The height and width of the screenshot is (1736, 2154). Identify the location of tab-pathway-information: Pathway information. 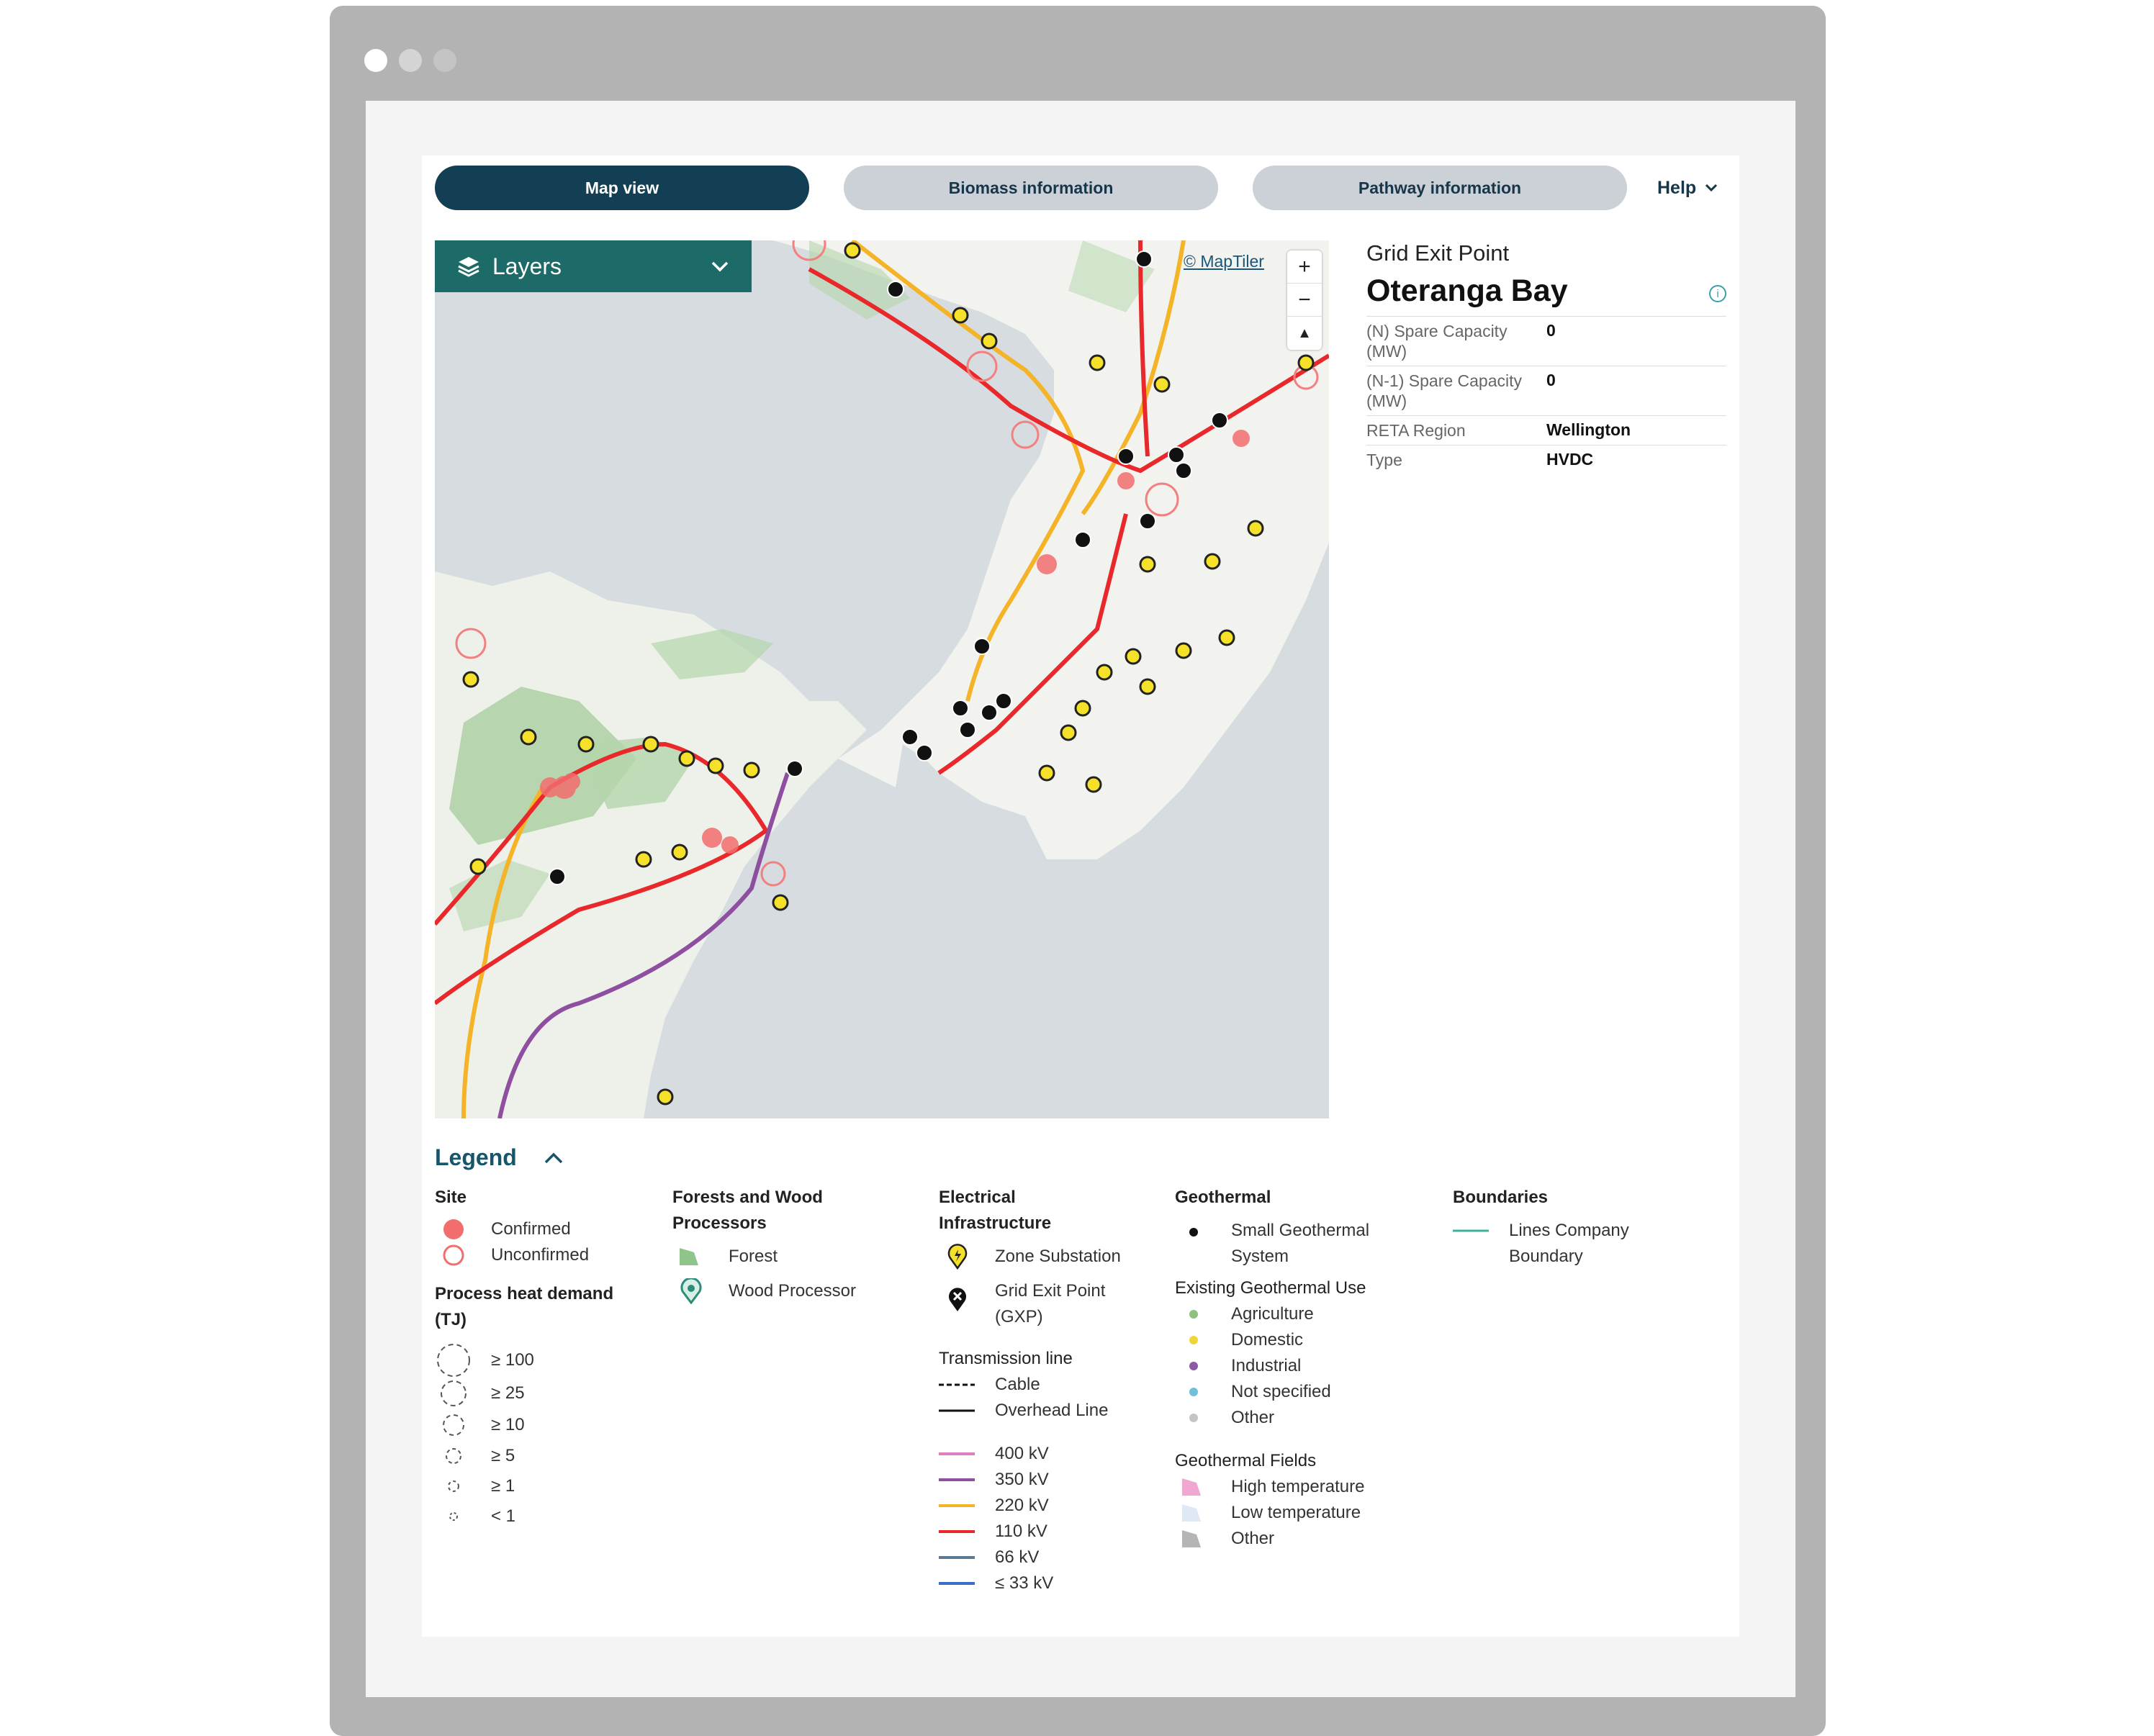
(1440, 188).